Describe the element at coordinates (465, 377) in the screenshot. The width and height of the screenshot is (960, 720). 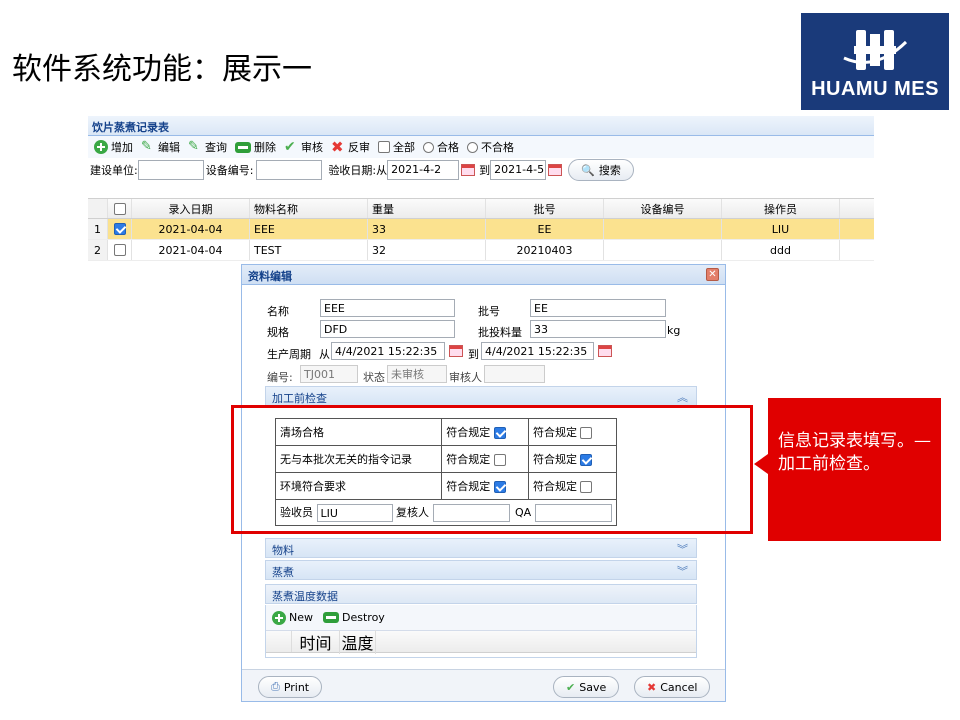
I see `reviewer-label: 审核人` at that location.